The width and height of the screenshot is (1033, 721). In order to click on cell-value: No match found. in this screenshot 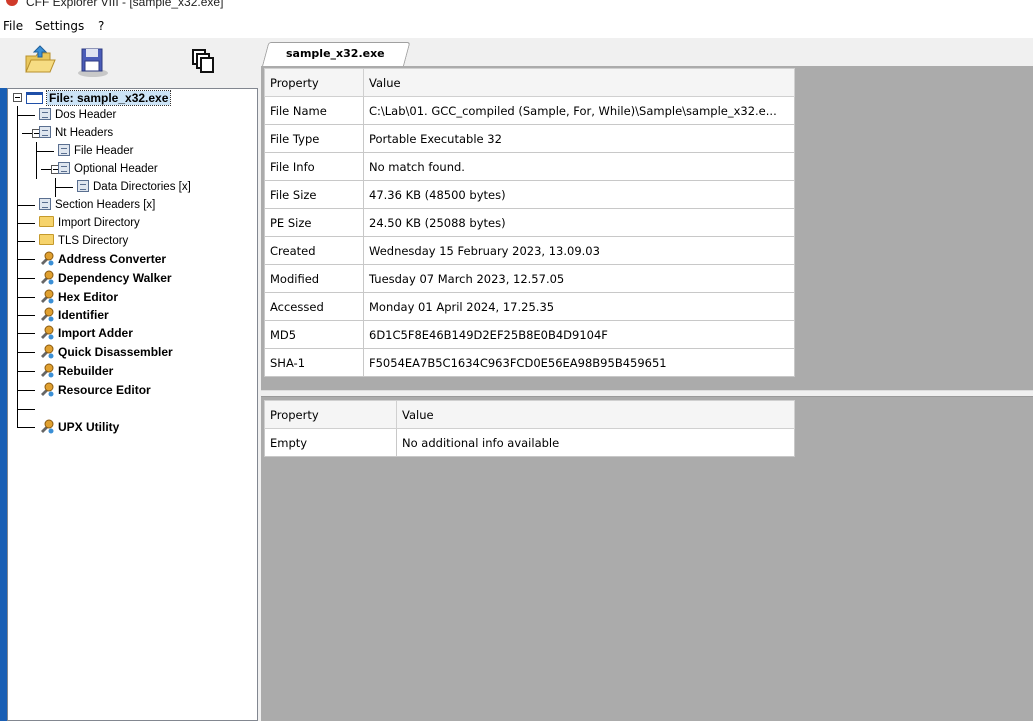, I will do `click(579, 166)`.